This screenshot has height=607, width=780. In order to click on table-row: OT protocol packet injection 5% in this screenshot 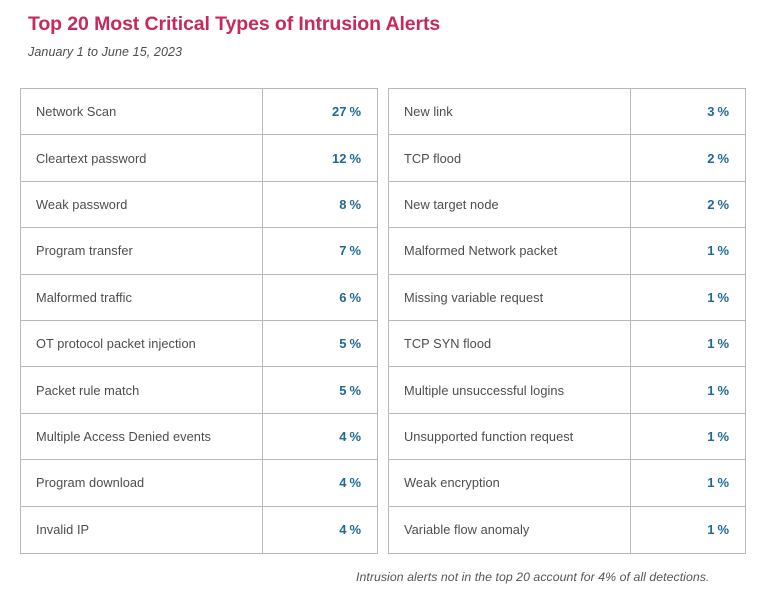, I will do `click(199, 344)`.